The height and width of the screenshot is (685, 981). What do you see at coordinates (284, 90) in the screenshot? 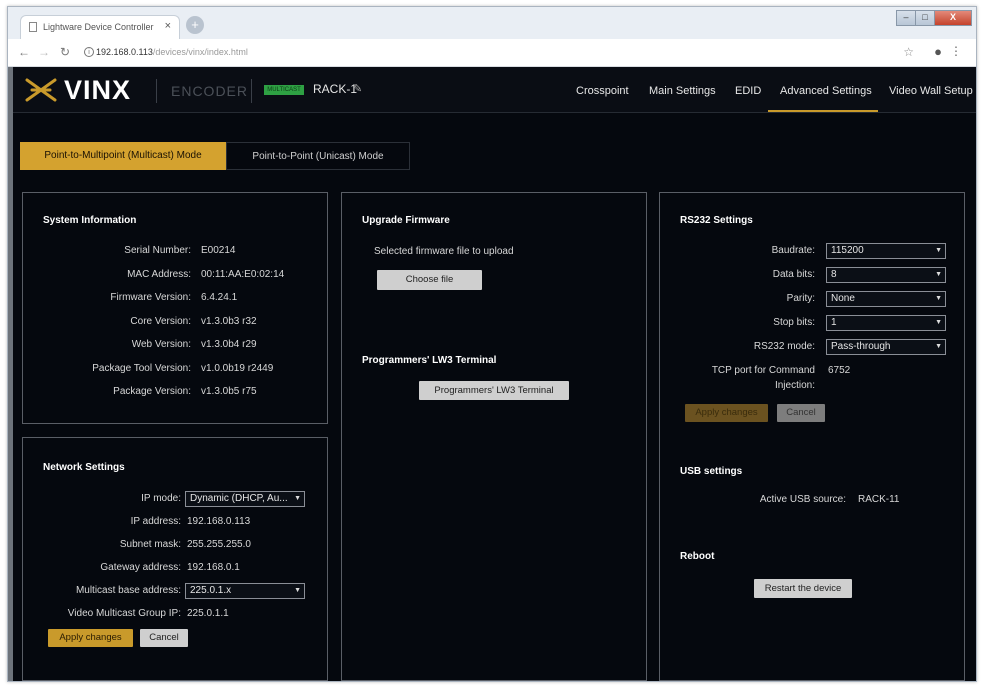
I see `multicast-badge: MULTICAST` at bounding box center [284, 90].